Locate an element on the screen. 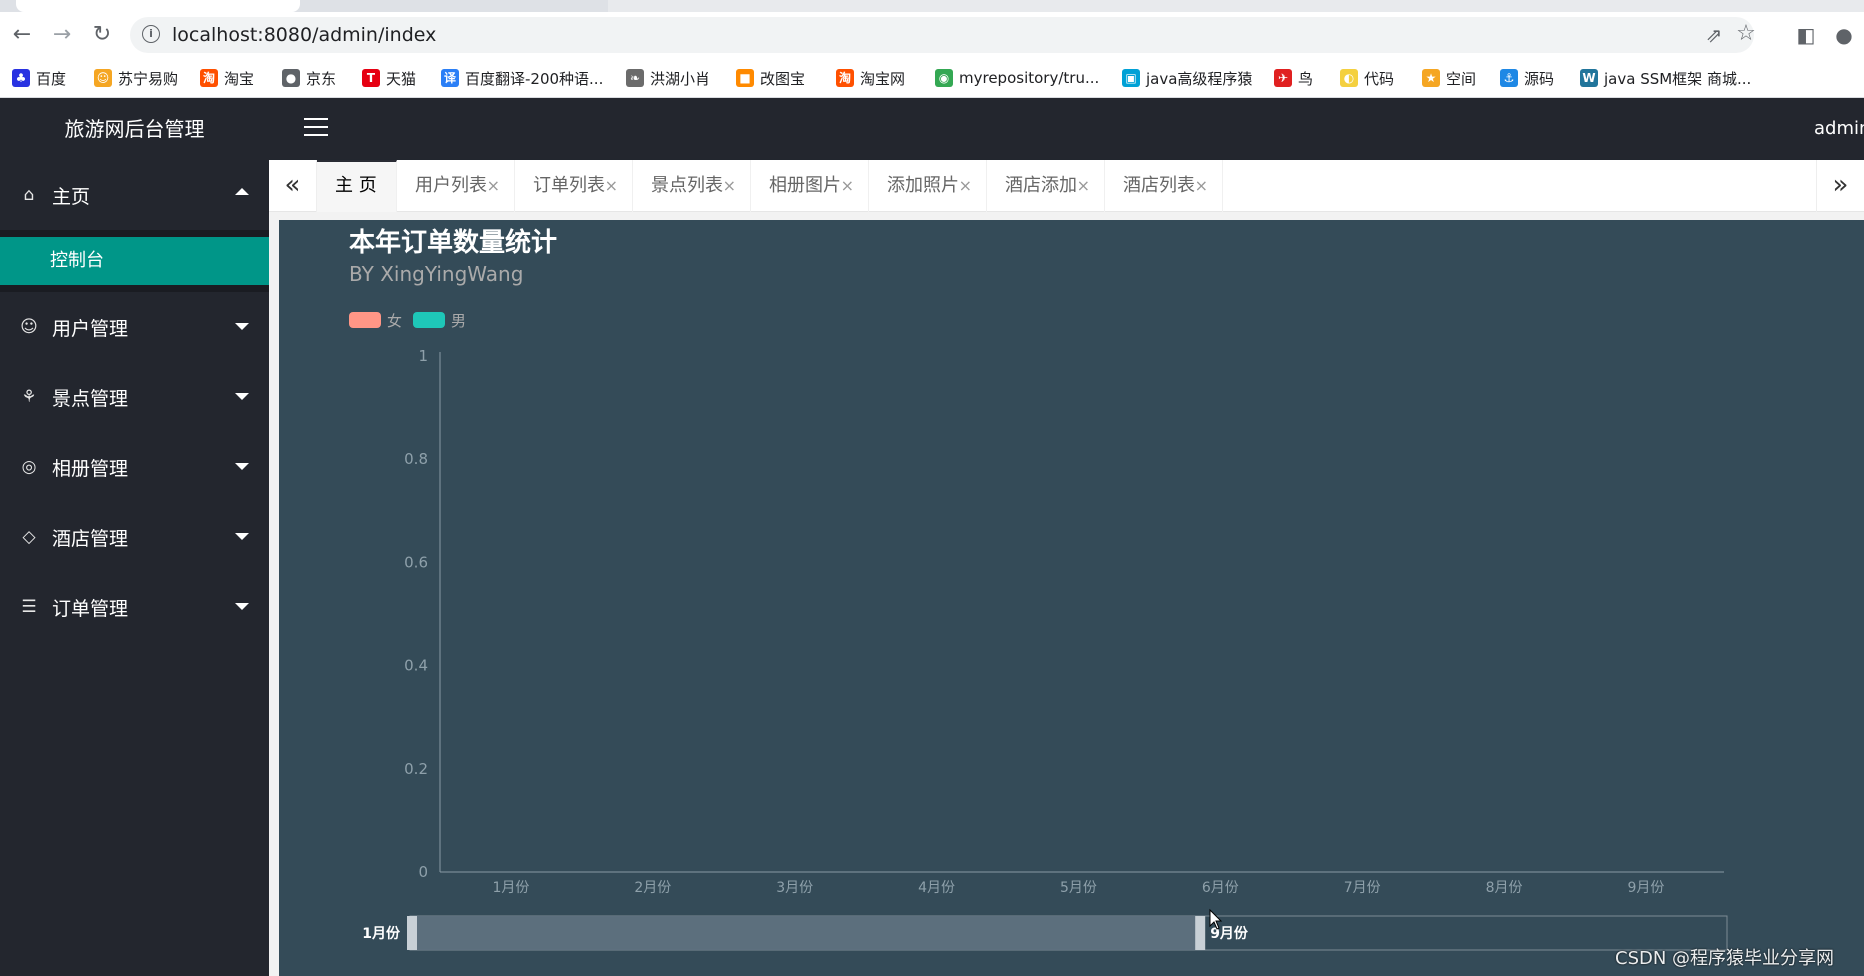 This screenshot has width=1864, height=976. tab-6: 酒店添加 × is located at coordinates (1046, 186).